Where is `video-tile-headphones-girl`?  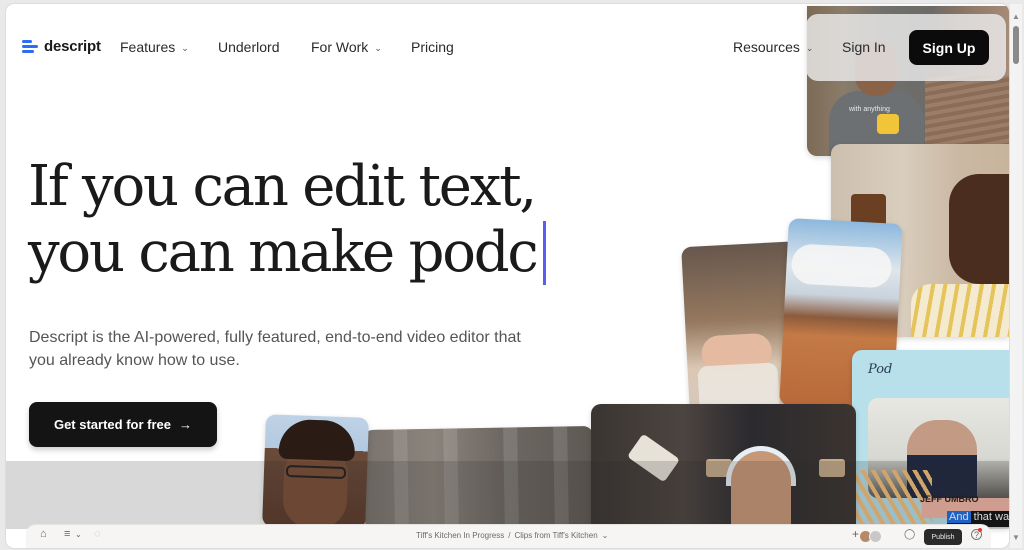 video-tile-headphones-girl is located at coordinates (723, 466).